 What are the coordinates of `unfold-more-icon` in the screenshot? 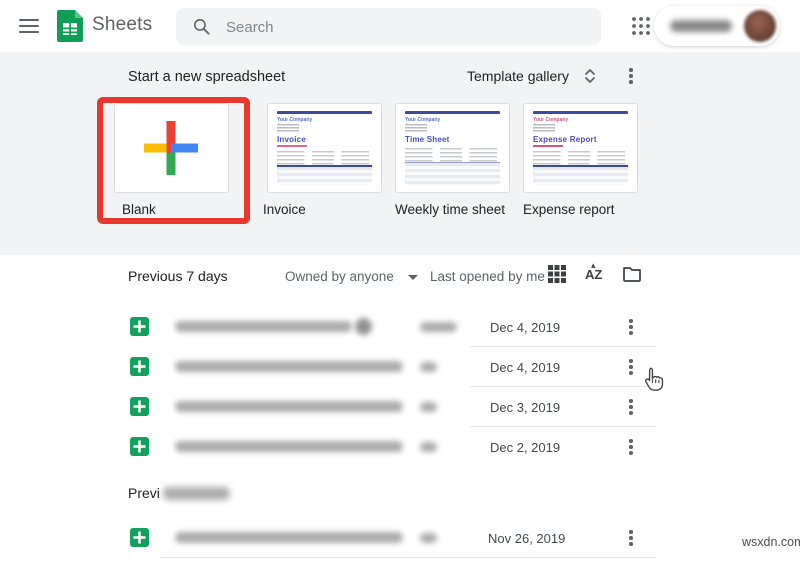 It's located at (590, 76).